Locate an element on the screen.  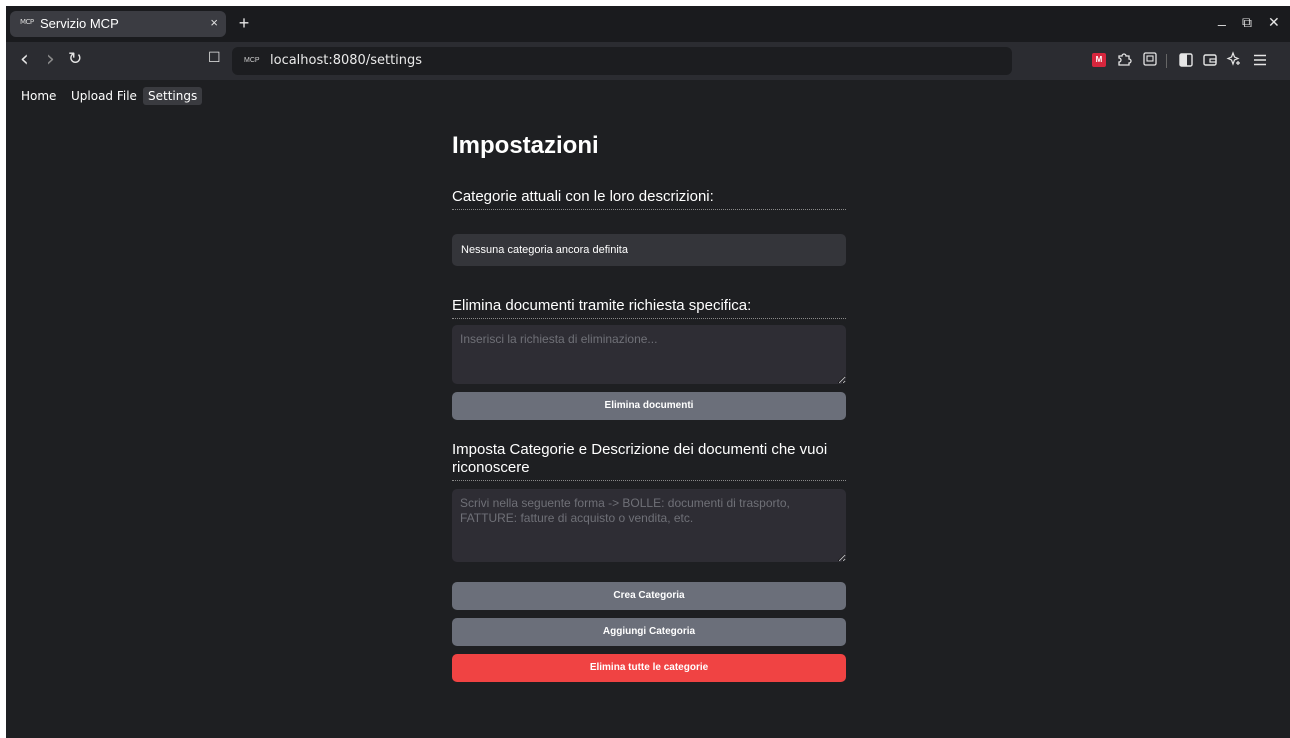
url-favicon-icon: MCP is located at coordinates (252, 60).